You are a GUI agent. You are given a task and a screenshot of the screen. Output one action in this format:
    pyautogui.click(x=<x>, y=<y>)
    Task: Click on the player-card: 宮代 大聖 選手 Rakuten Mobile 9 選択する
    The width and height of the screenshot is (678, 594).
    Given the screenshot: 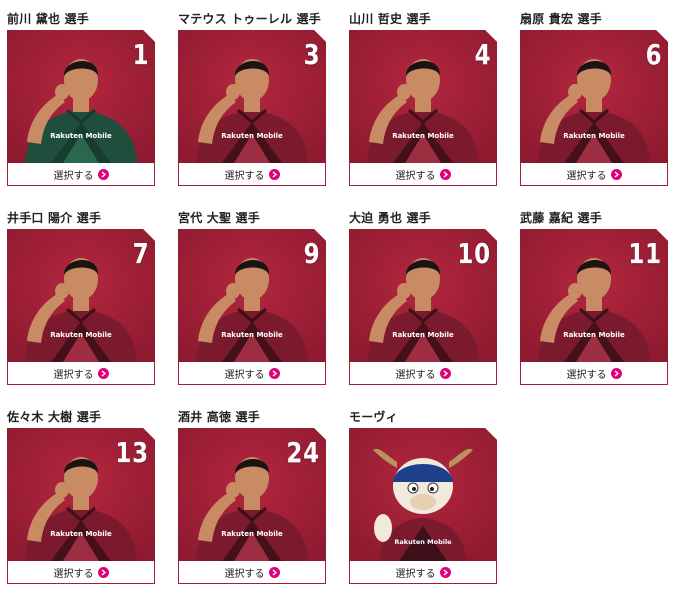 What is the action you would take?
    pyautogui.click(x=252, y=292)
    